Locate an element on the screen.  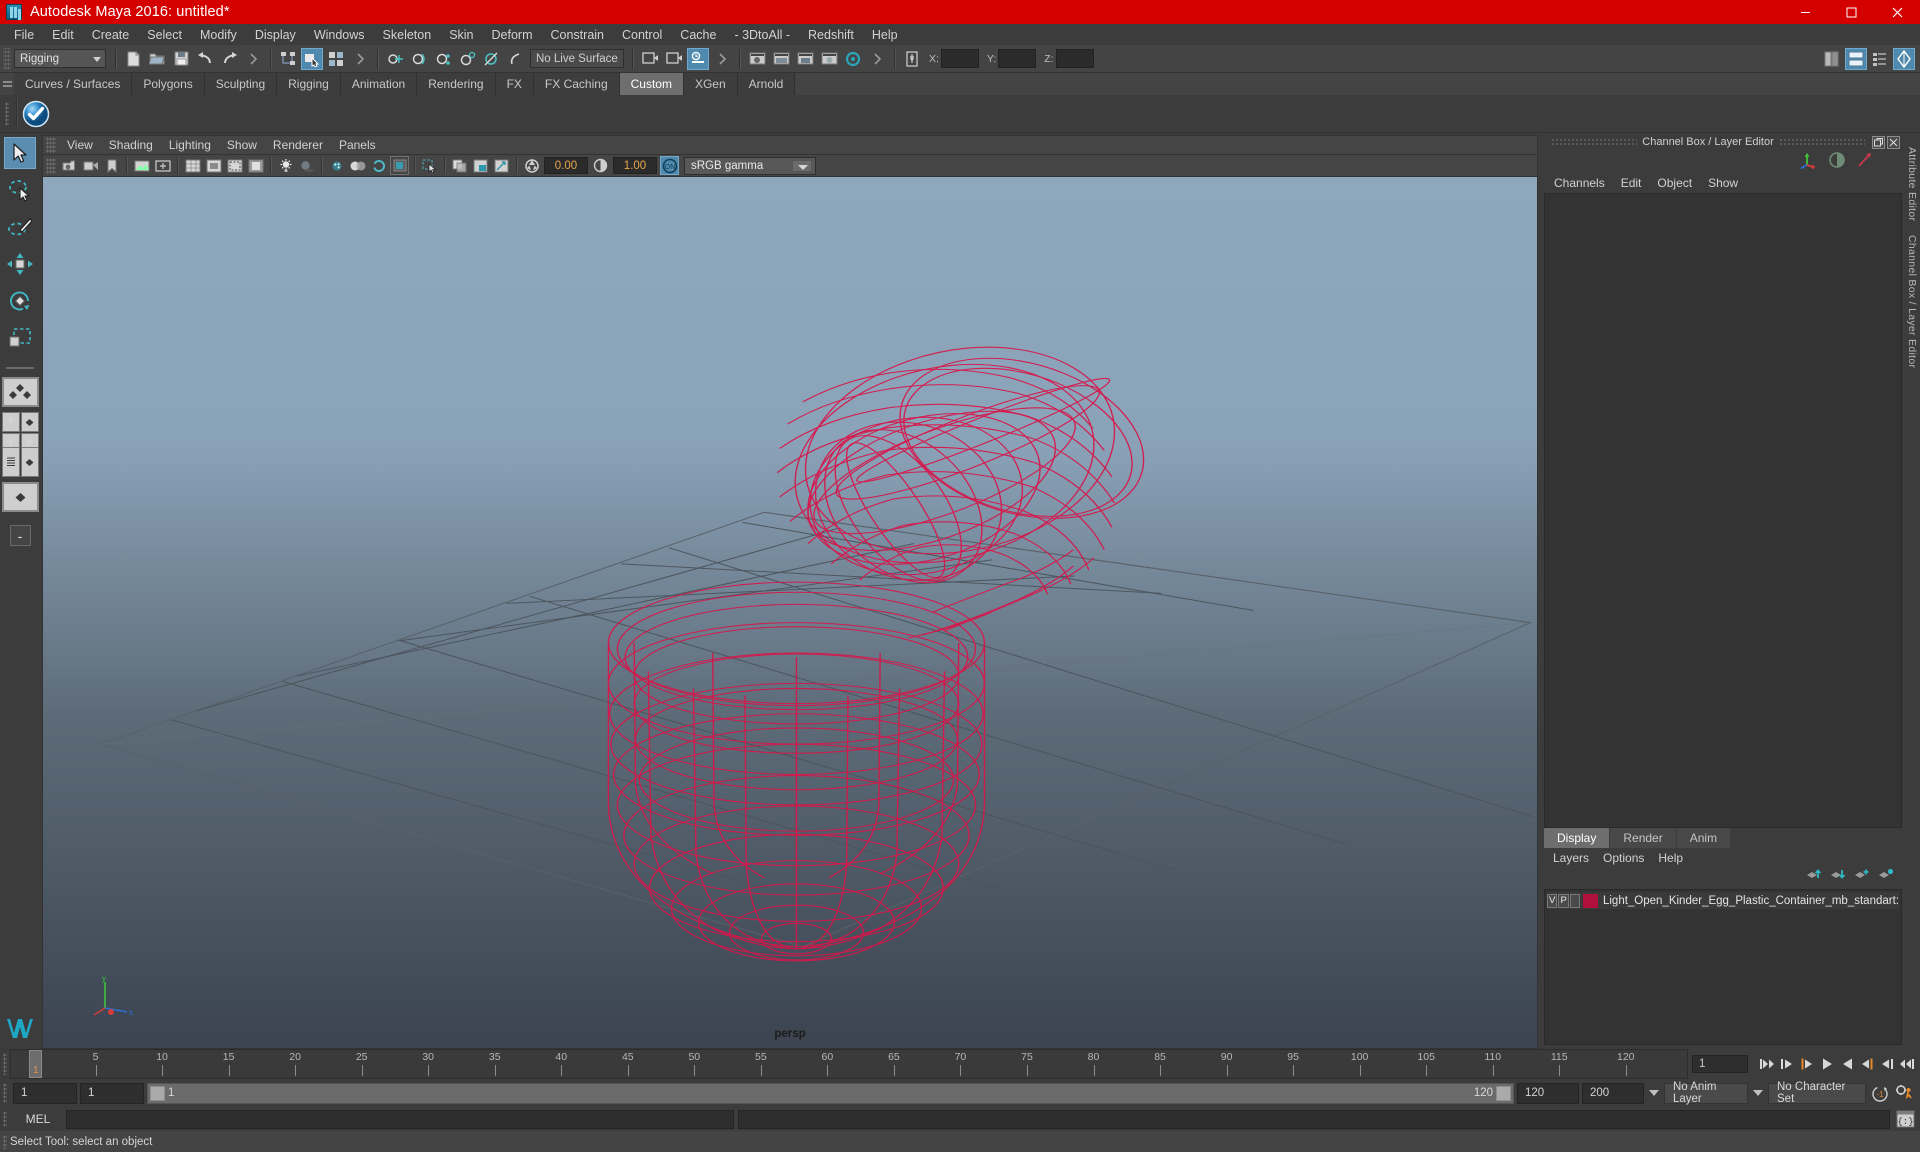
time-slider-cursor: 1 is located at coordinates (35, 1064).